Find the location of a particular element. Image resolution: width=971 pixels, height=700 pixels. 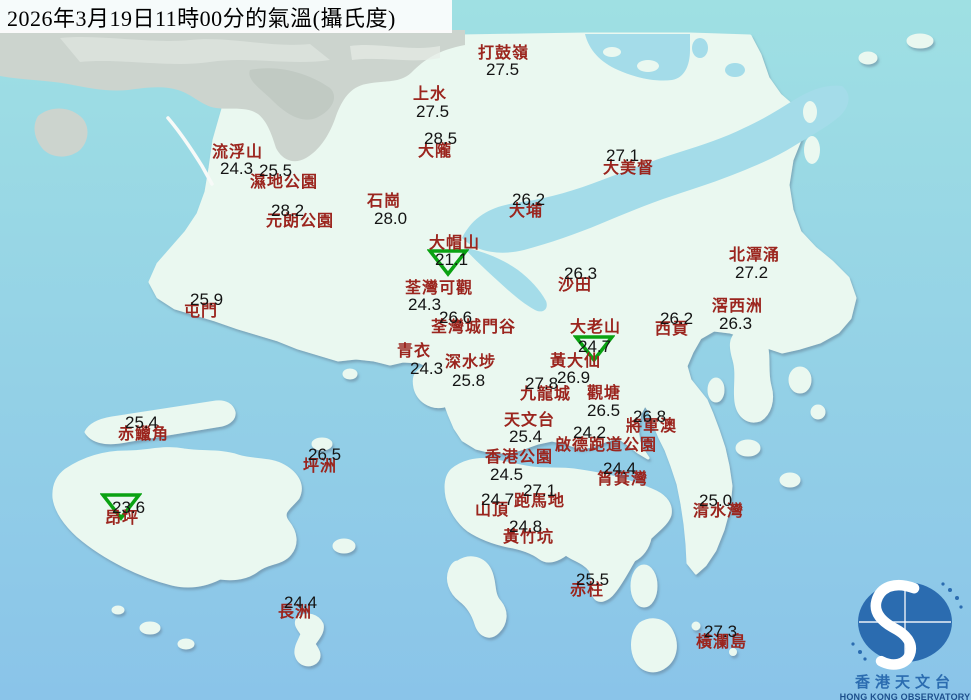

station-name: 上水 is located at coordinates (430, 94).